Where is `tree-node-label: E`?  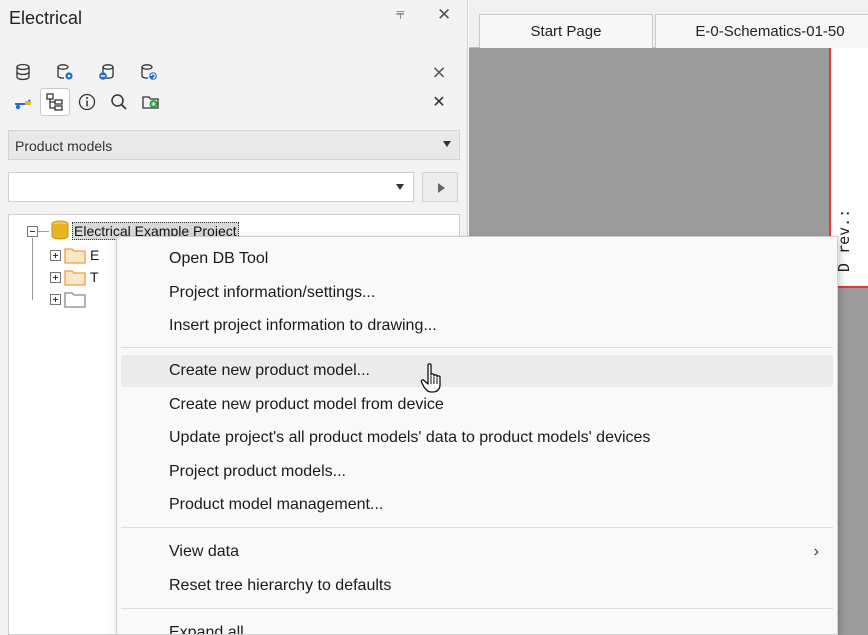 tree-node-label: E is located at coordinates (95, 255).